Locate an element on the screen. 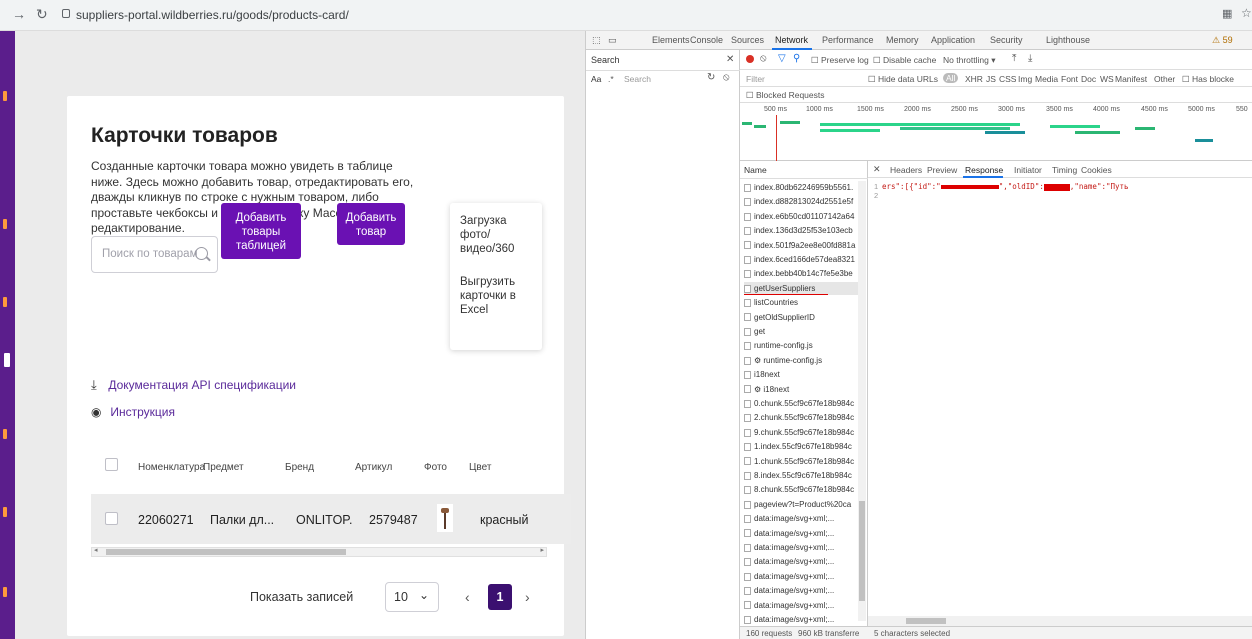 The image size is (1252, 639). request-row: 1.chunk.55cf9c67fe18b984c is located at coordinates (803, 461).